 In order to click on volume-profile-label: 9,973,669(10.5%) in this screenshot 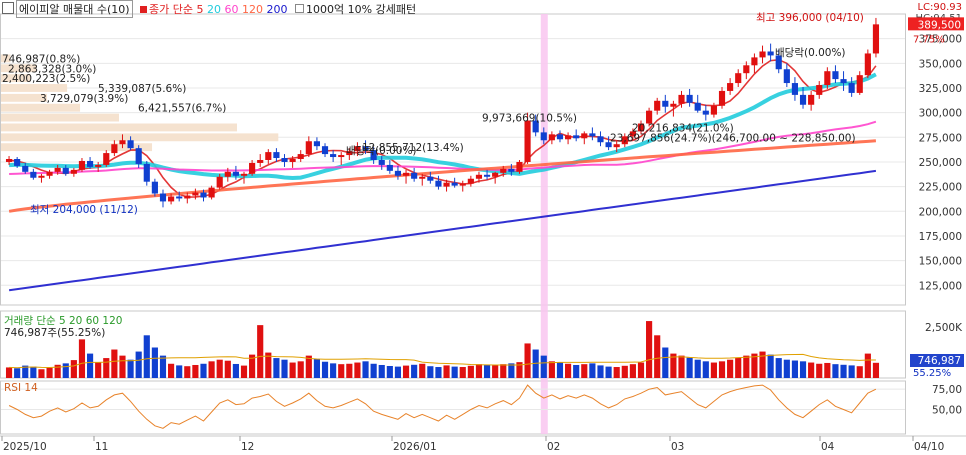, I will do `click(529, 119)`.